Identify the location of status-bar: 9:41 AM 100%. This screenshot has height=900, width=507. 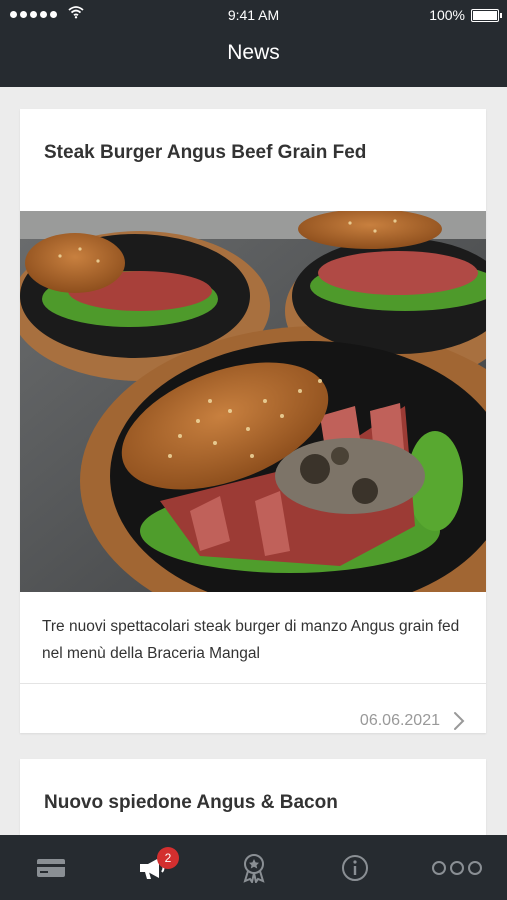
(253, 15).